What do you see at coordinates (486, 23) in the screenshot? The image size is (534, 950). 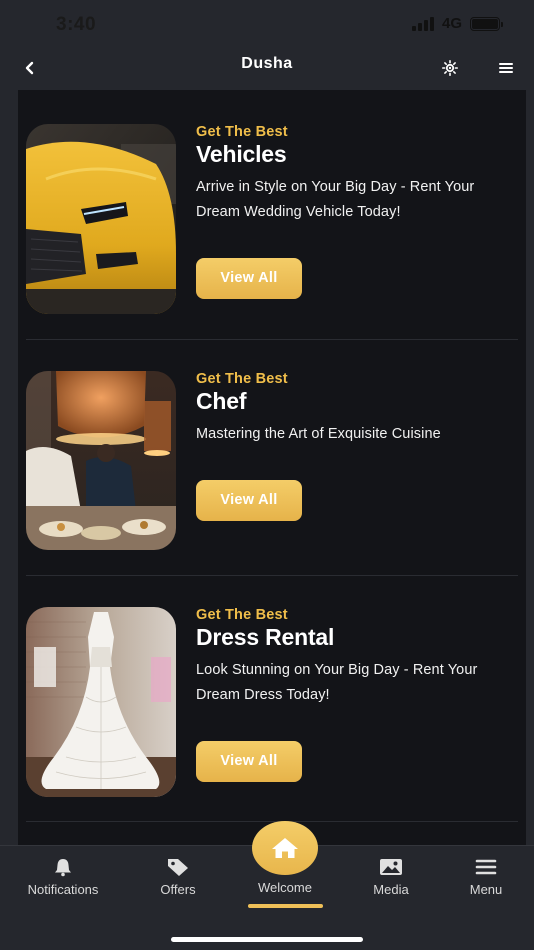 I see `battery-icon` at bounding box center [486, 23].